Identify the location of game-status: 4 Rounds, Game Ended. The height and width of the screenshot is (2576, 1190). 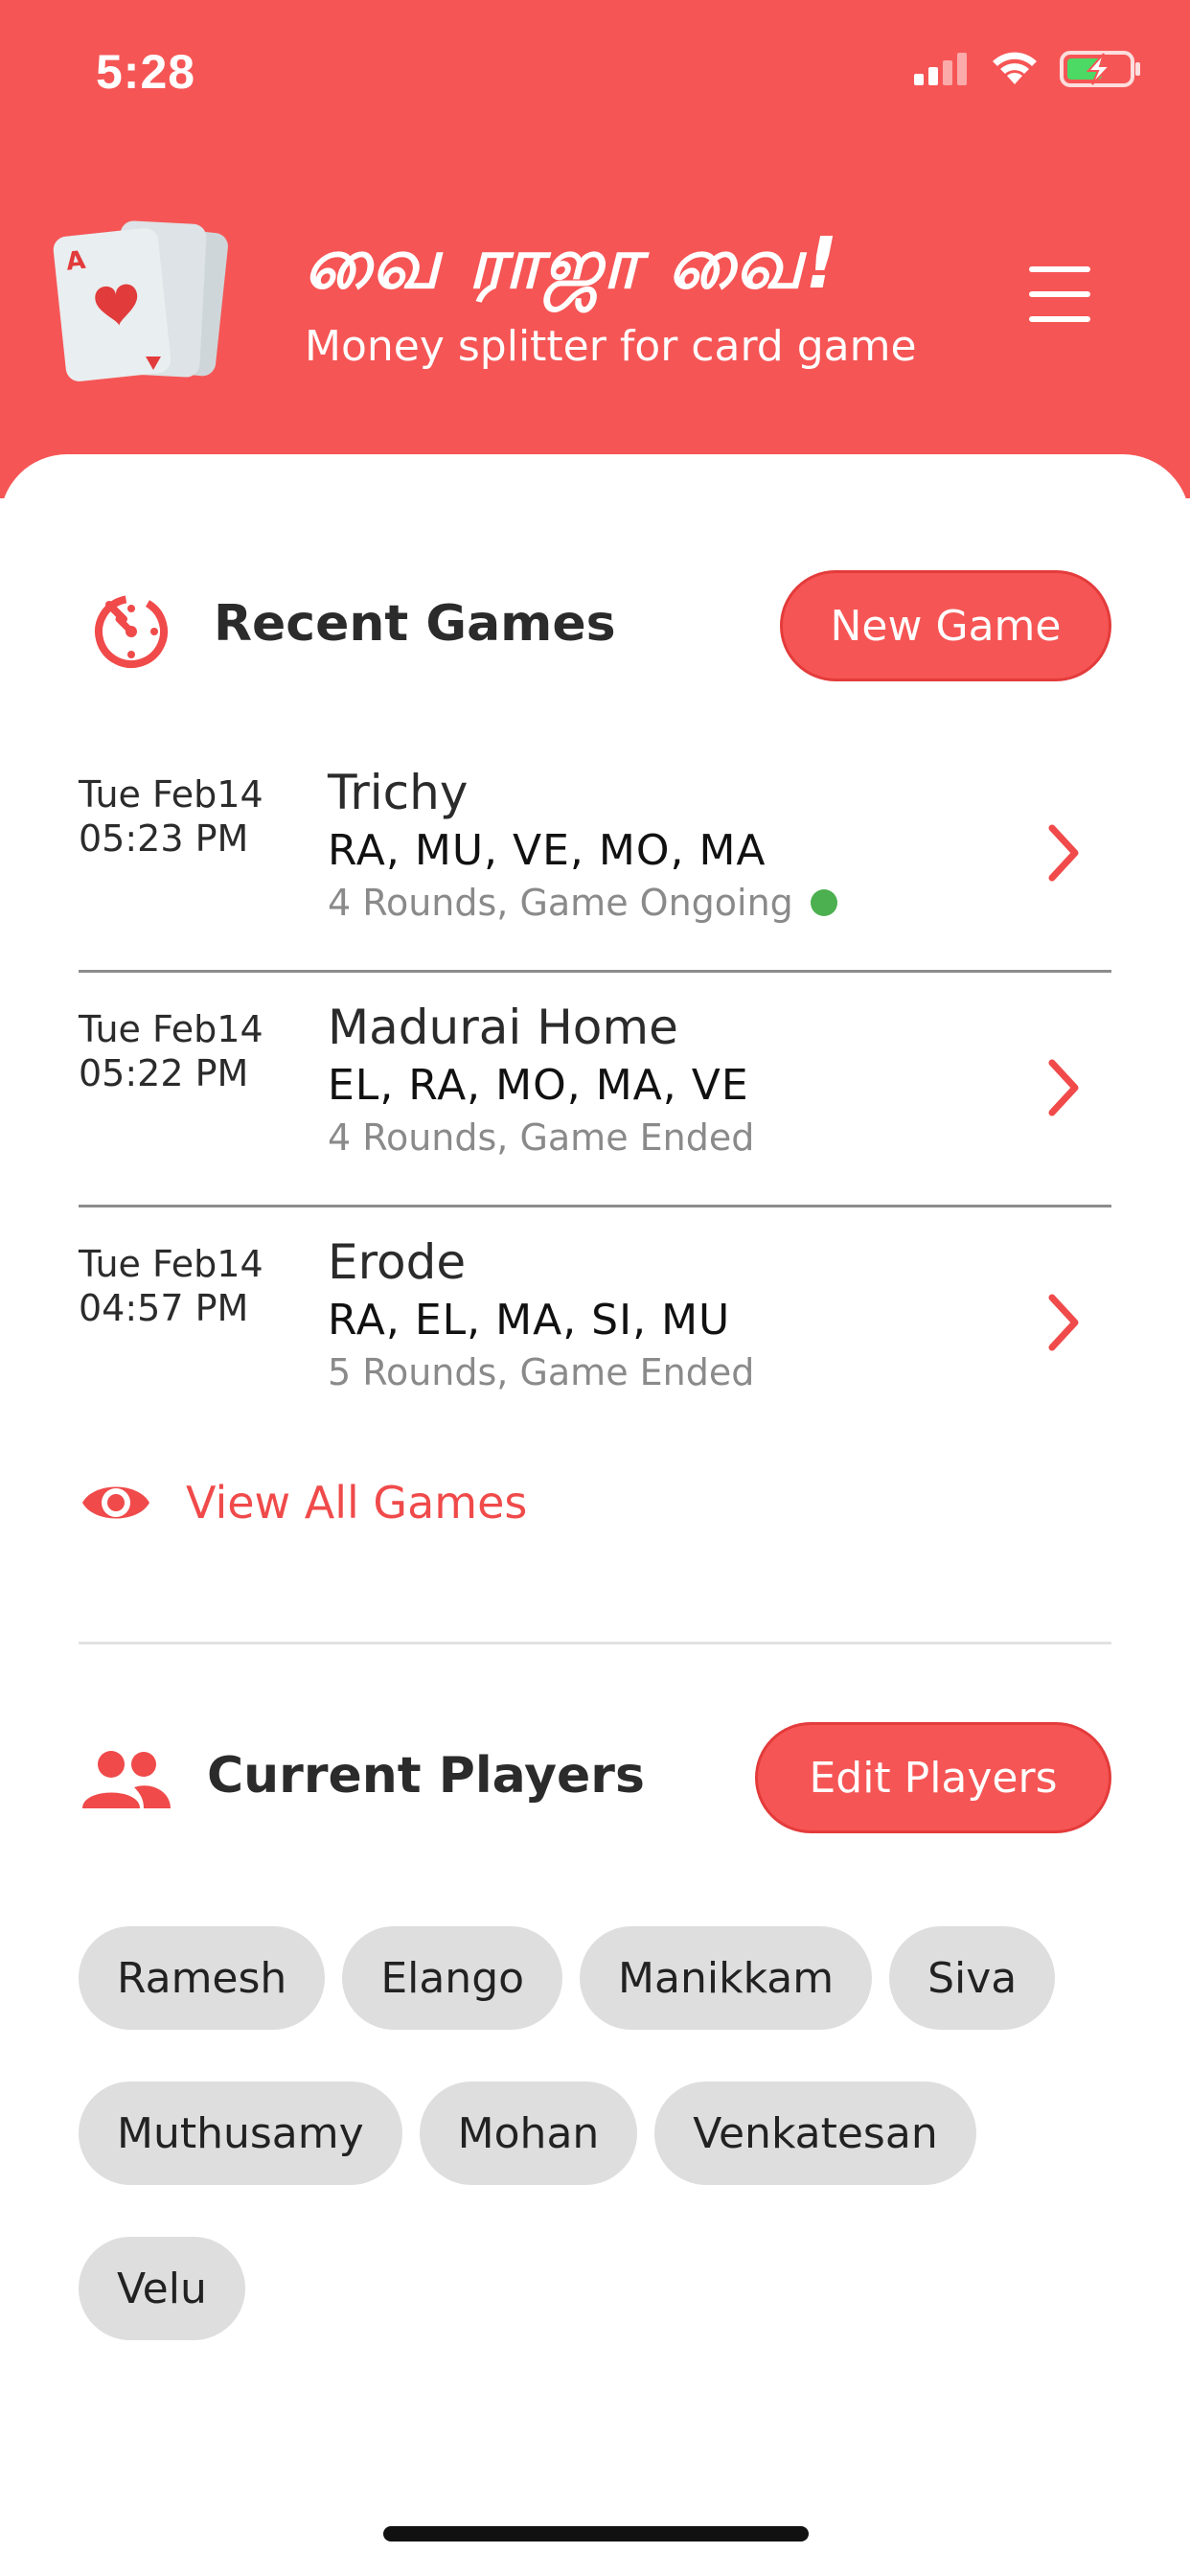
(541, 1137).